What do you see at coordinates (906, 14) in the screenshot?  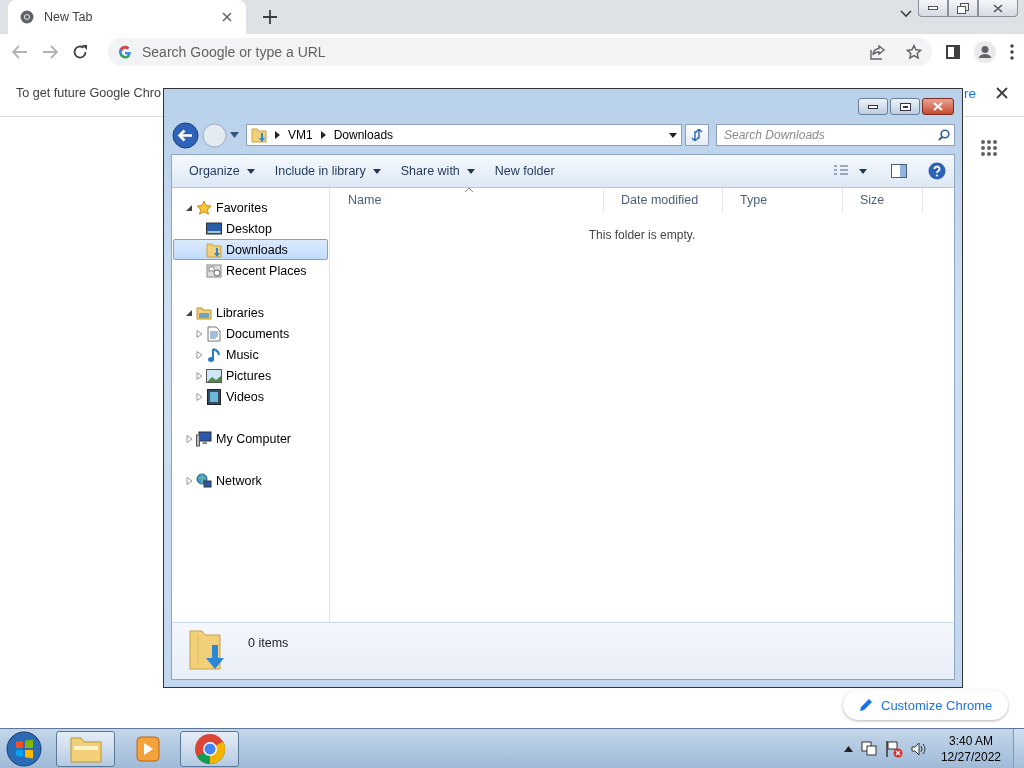 I see `chevron-down-icon` at bounding box center [906, 14].